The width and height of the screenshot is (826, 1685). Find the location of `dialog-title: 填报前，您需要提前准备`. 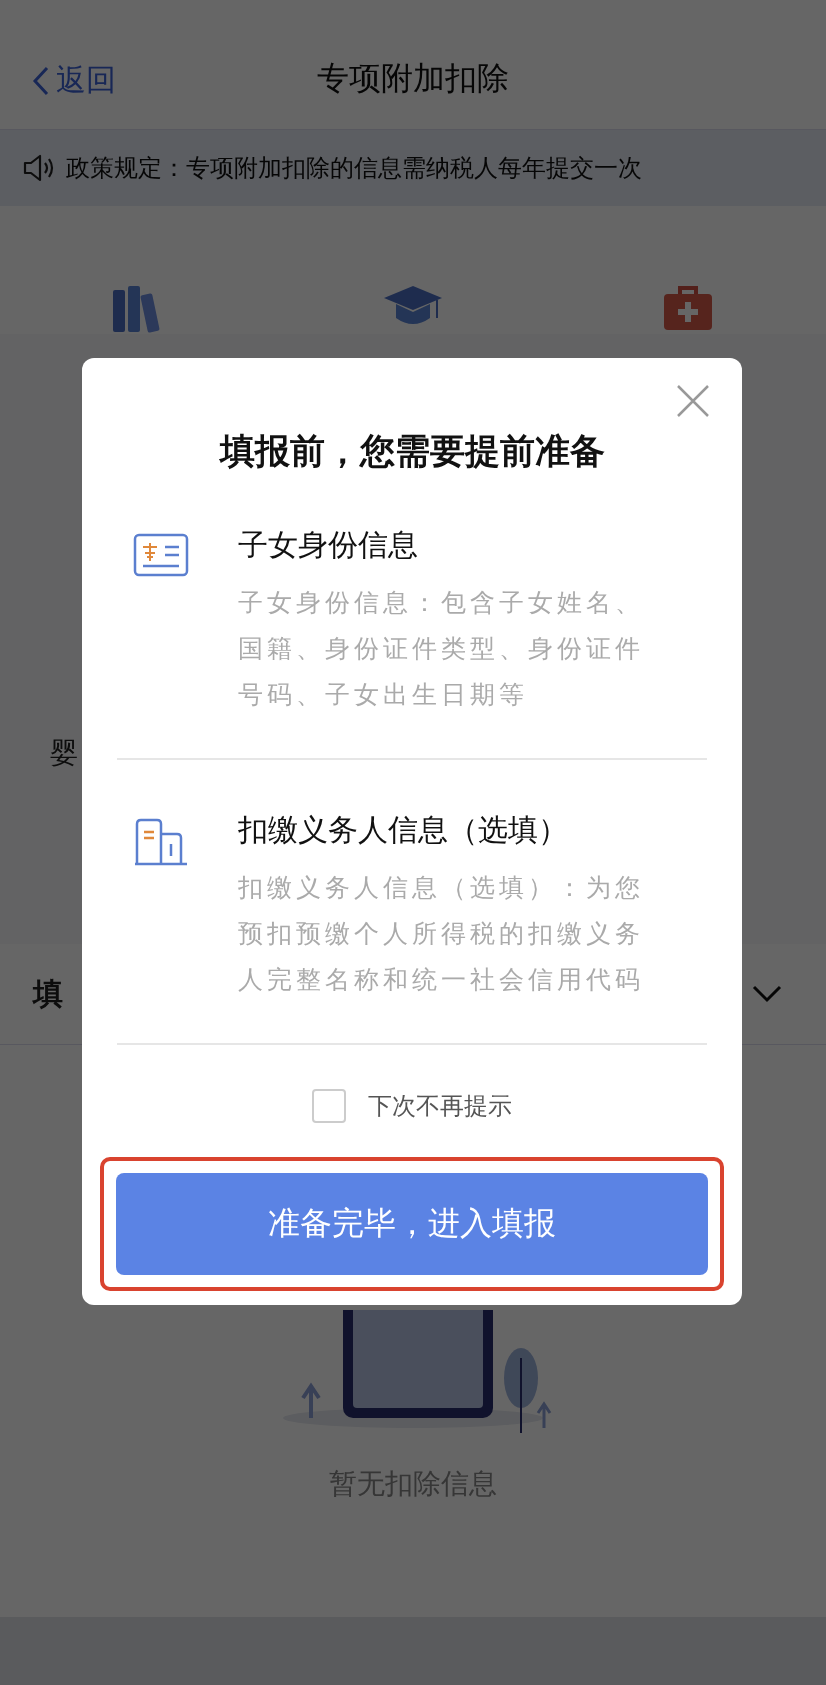

dialog-title: 填报前，您需要提前准备 is located at coordinates (412, 451).